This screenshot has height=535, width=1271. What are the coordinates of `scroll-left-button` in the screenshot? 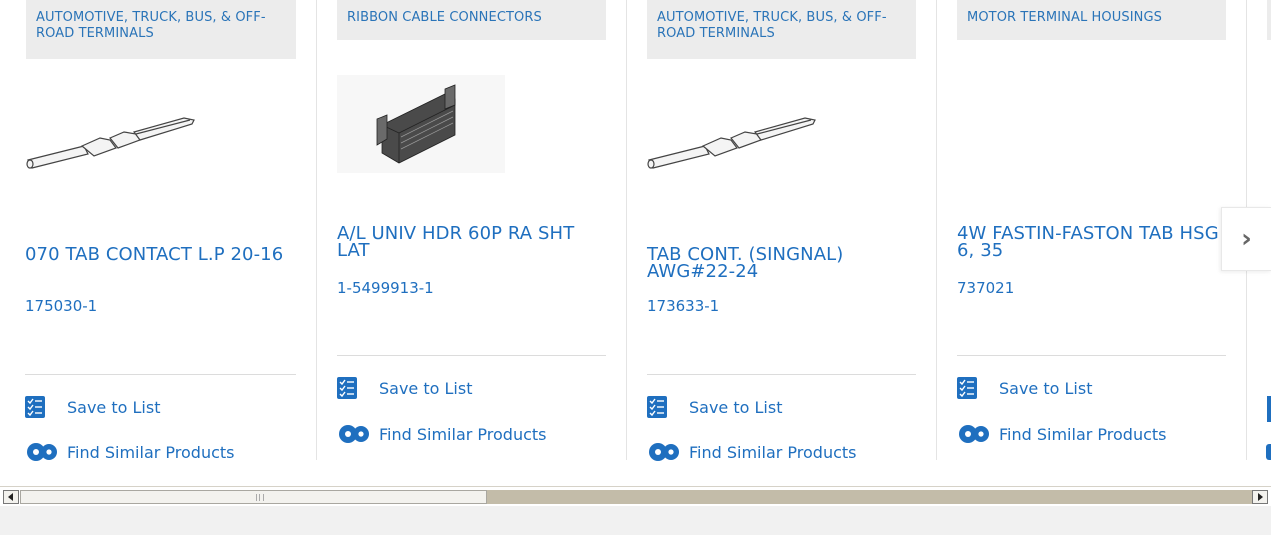 It's located at (11, 497).